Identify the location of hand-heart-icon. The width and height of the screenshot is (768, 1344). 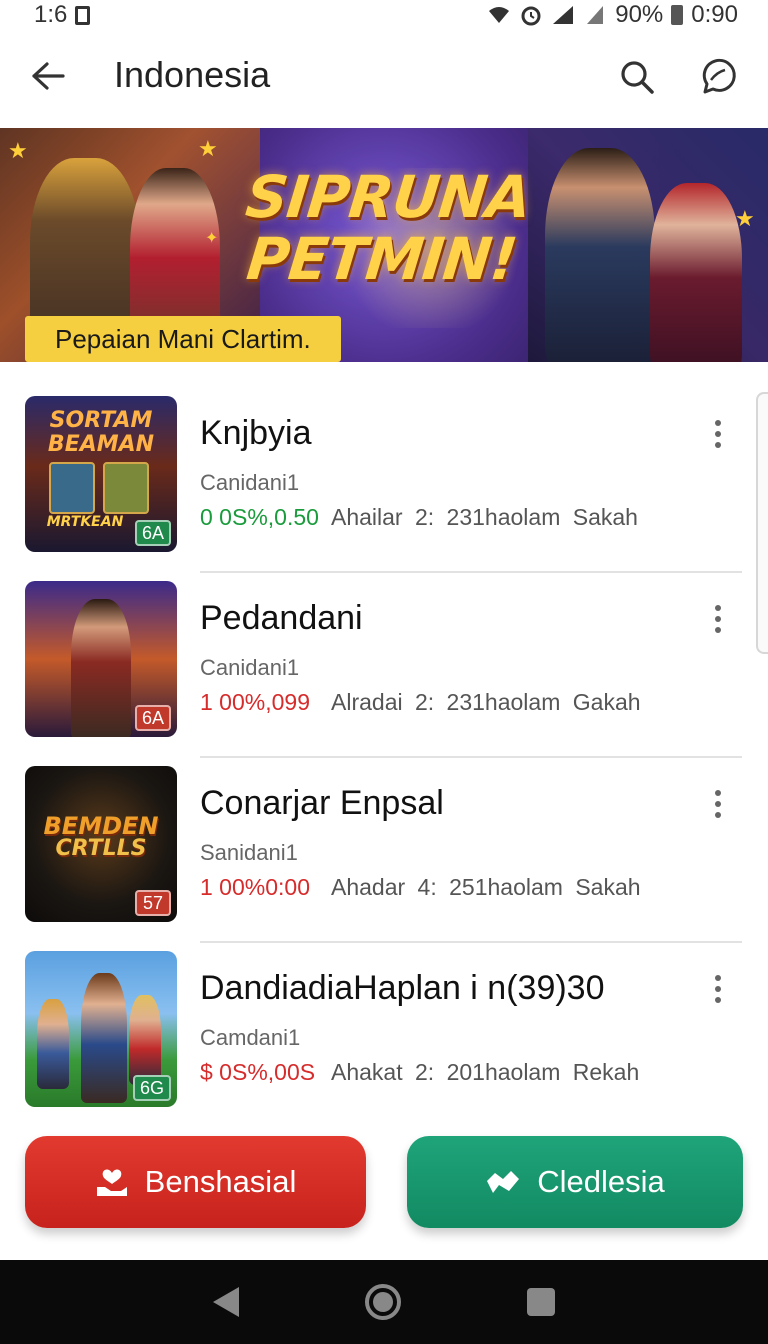
(111, 1182).